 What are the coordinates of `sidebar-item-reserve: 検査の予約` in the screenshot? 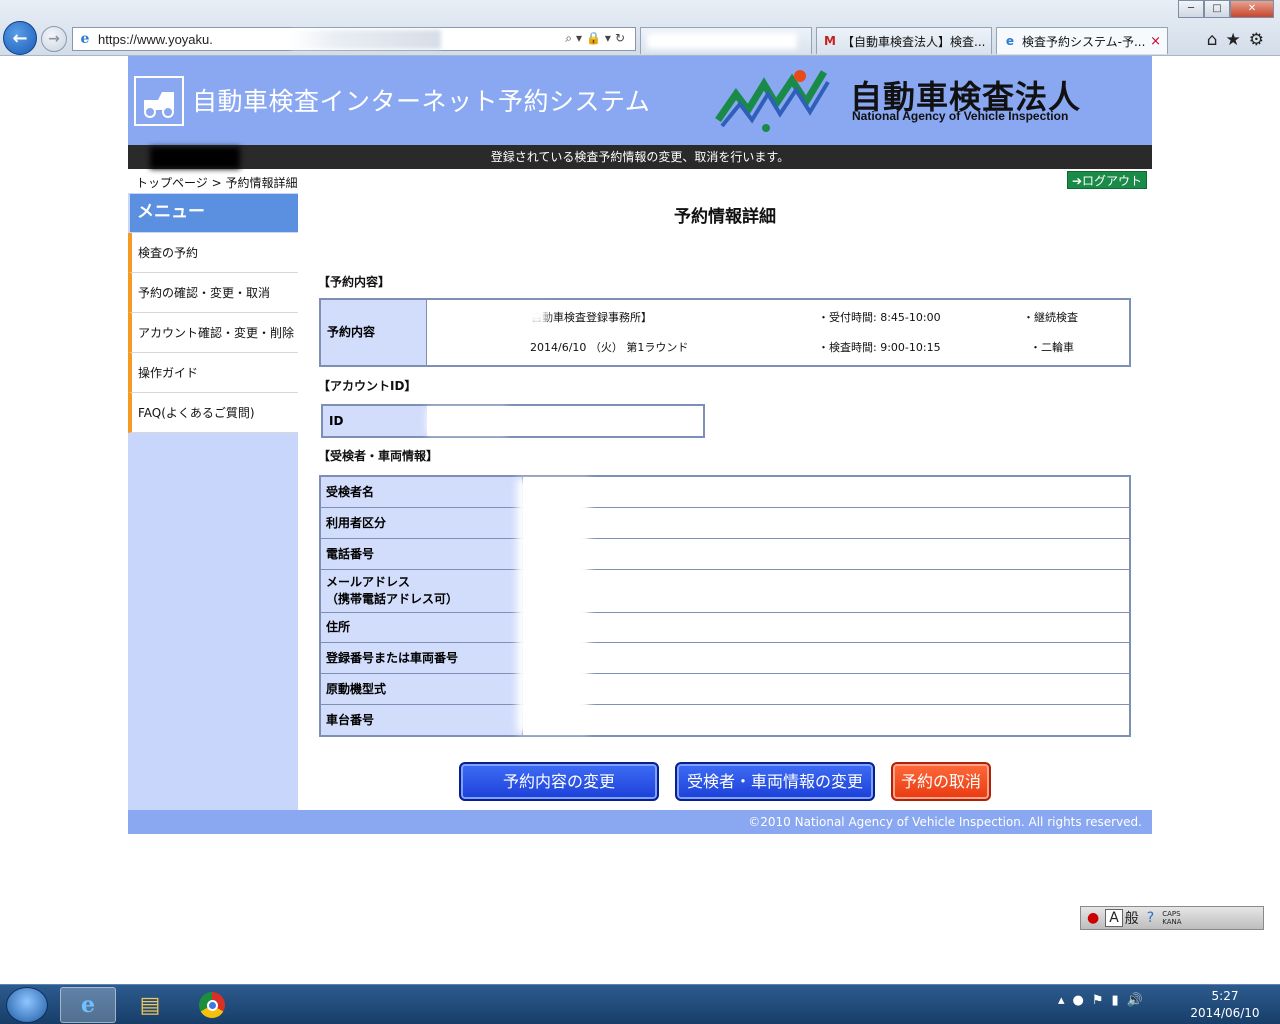 It's located at (213, 253).